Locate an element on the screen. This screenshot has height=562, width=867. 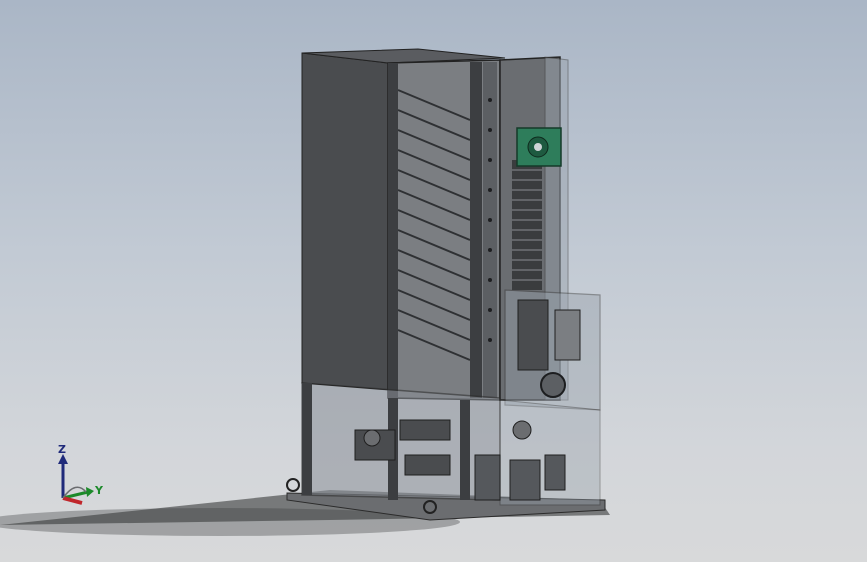
lower-frame-left is located at coordinates (307, 439).